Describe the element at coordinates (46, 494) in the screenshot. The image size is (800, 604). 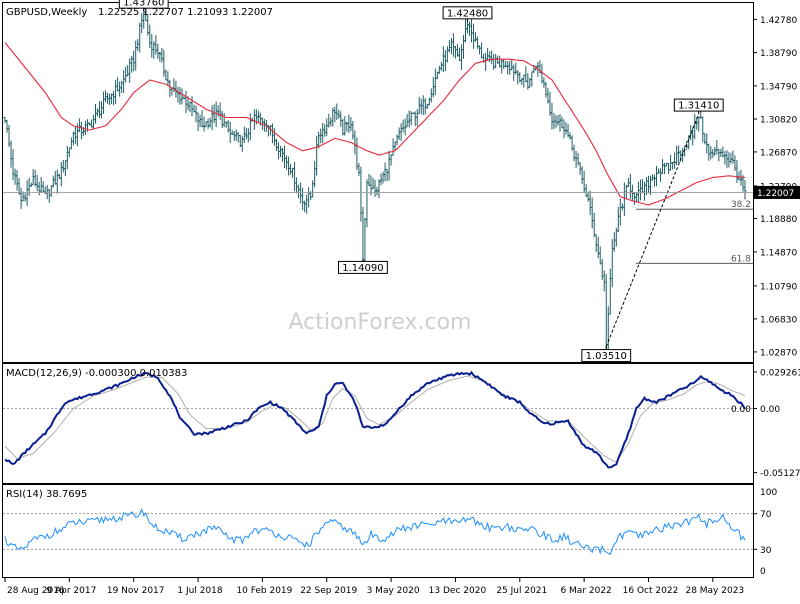
I see `rsi-title: RSI(14) 38.7695` at that location.